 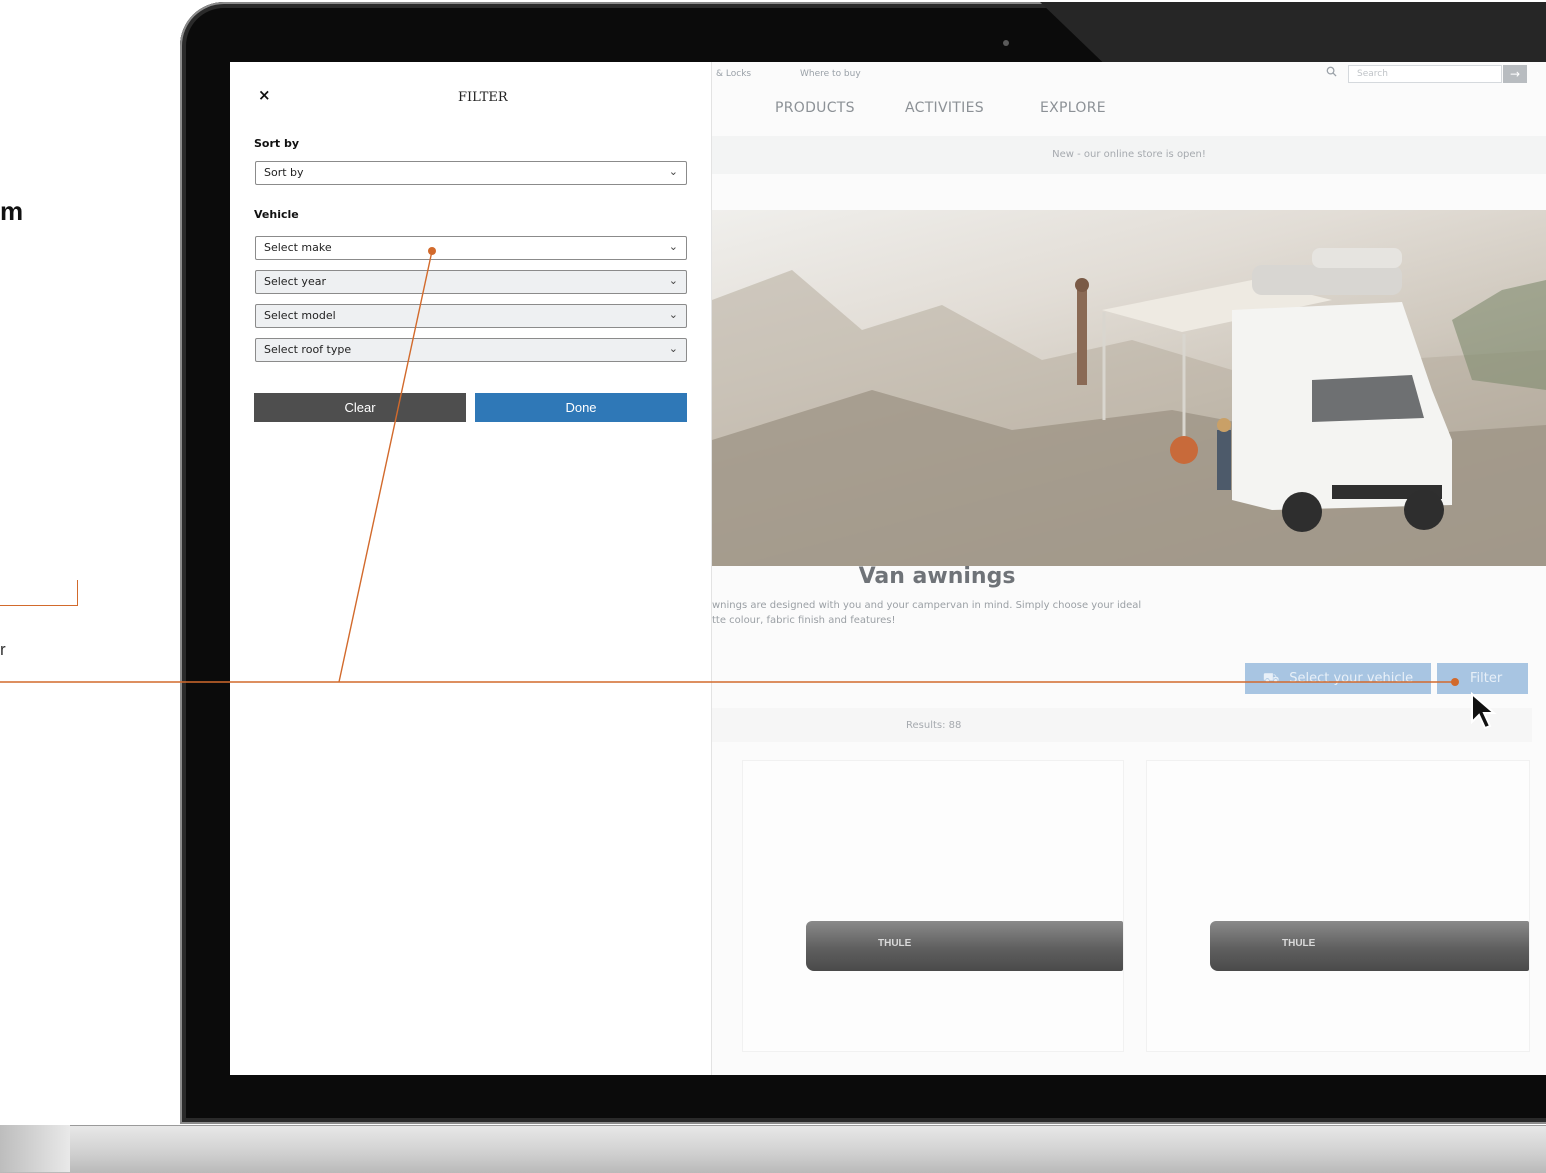 I want to click on search-input: Search, so click(x=1425, y=74).